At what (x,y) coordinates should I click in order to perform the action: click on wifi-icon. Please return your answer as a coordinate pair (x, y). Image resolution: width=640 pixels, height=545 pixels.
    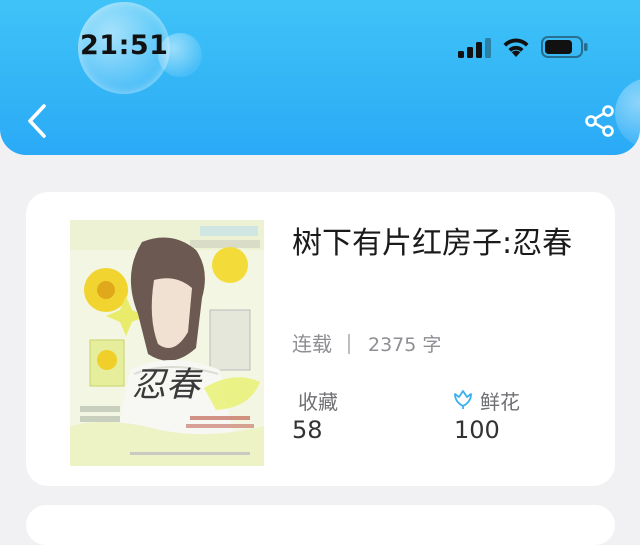
    Looking at the image, I should click on (516, 47).